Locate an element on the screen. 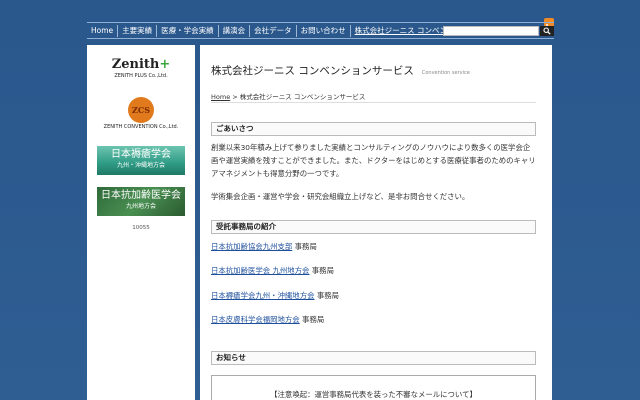 This screenshot has height=400, width=640. nav-home: Home is located at coordinates (103, 30).